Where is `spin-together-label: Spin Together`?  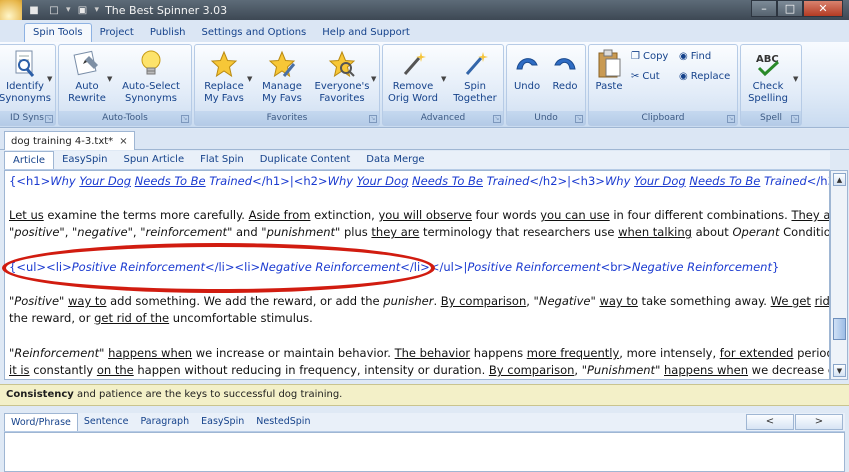 spin-together-label: Spin Together is located at coordinates (475, 92).